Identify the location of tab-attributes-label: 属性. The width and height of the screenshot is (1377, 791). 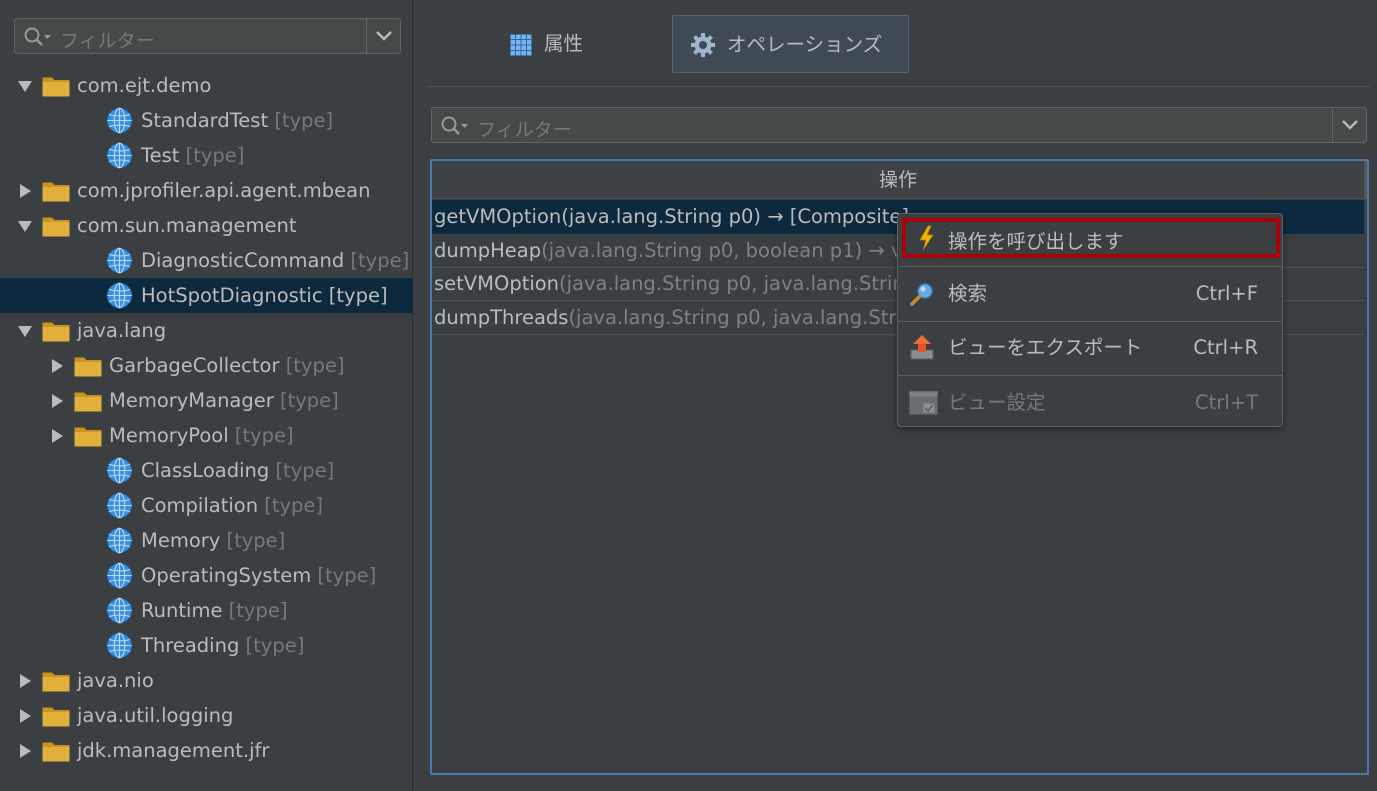
(564, 43).